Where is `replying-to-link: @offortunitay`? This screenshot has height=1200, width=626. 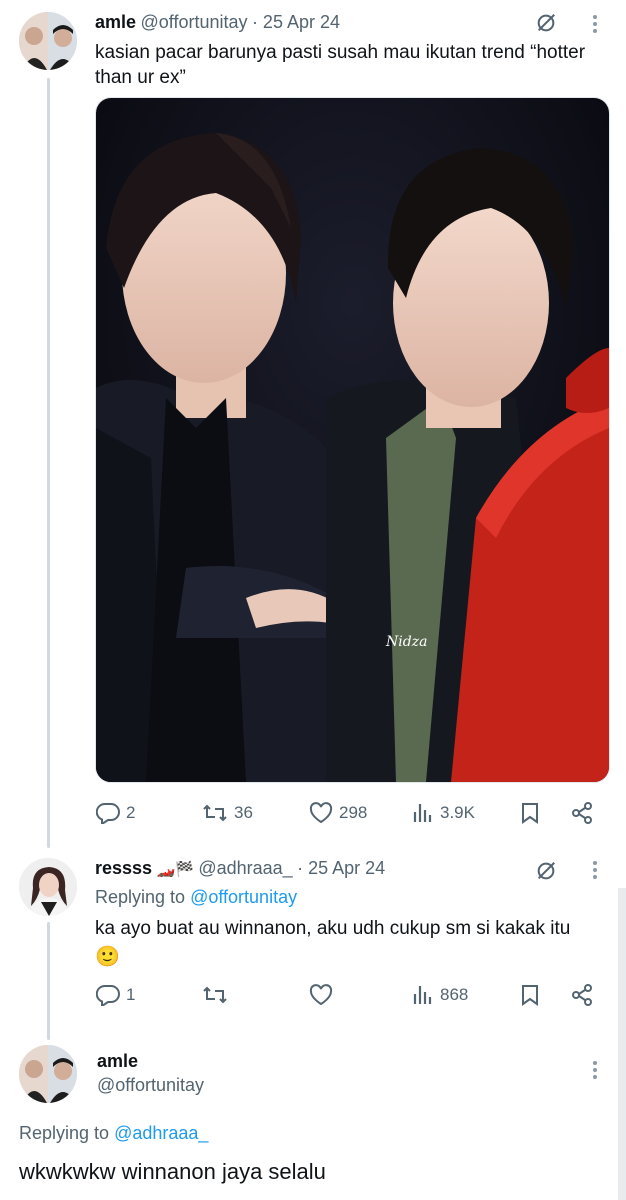 replying-to-link: @offortunitay is located at coordinates (243, 897).